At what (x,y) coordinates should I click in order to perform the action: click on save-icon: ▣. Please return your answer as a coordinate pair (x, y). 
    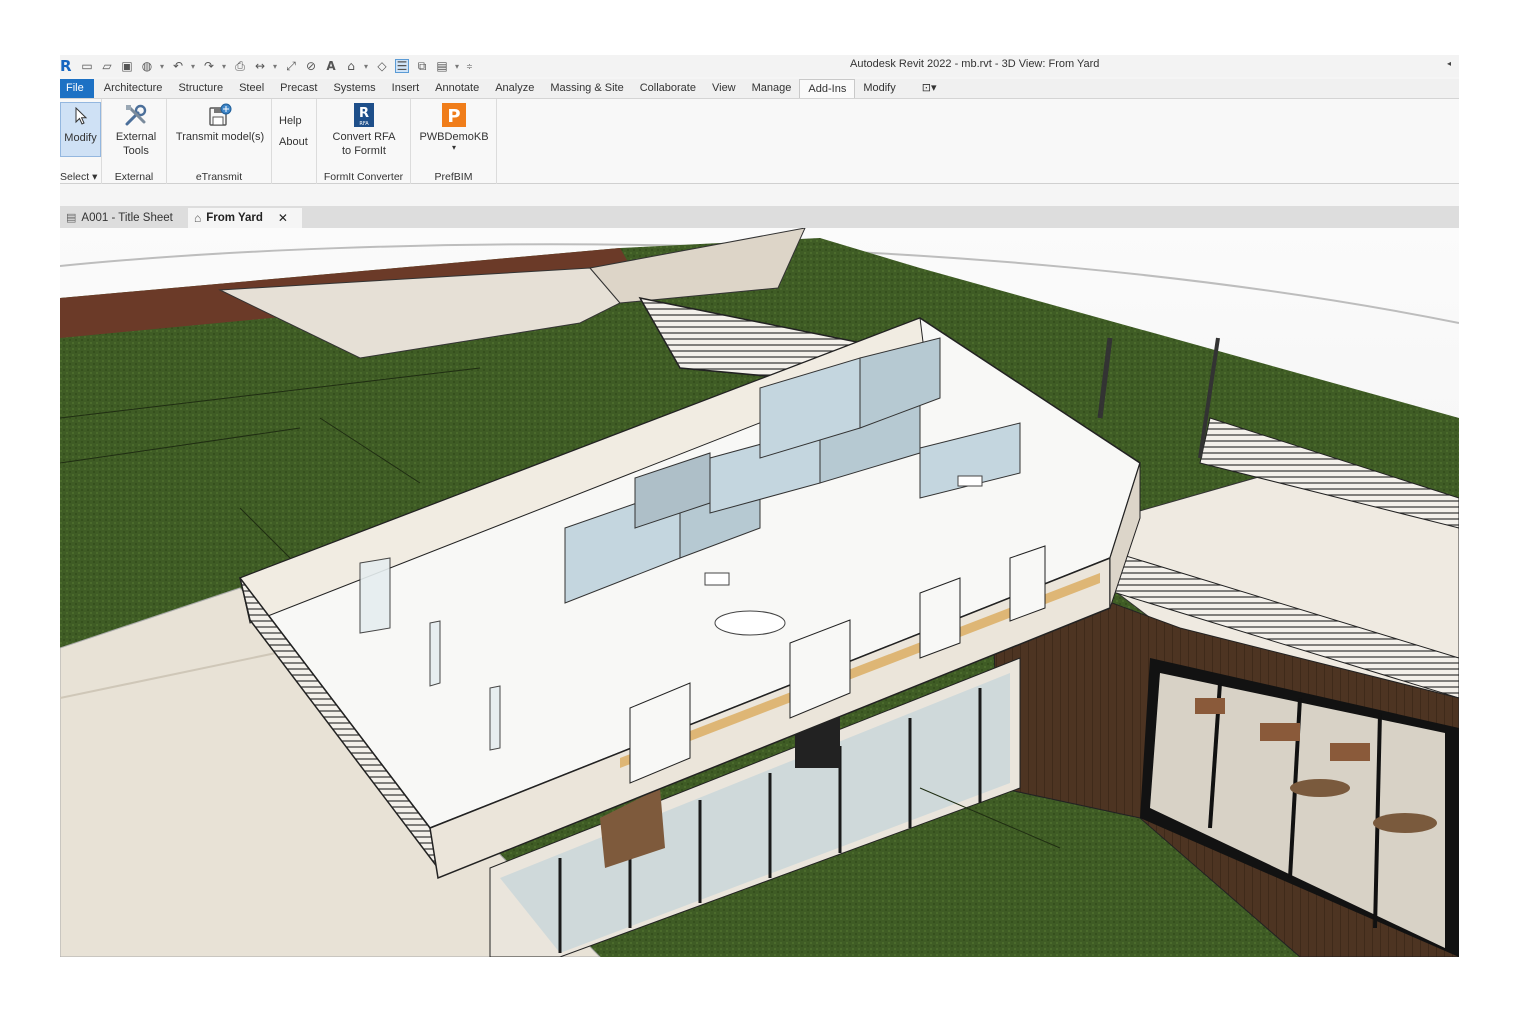
    Looking at the image, I should click on (127, 66).